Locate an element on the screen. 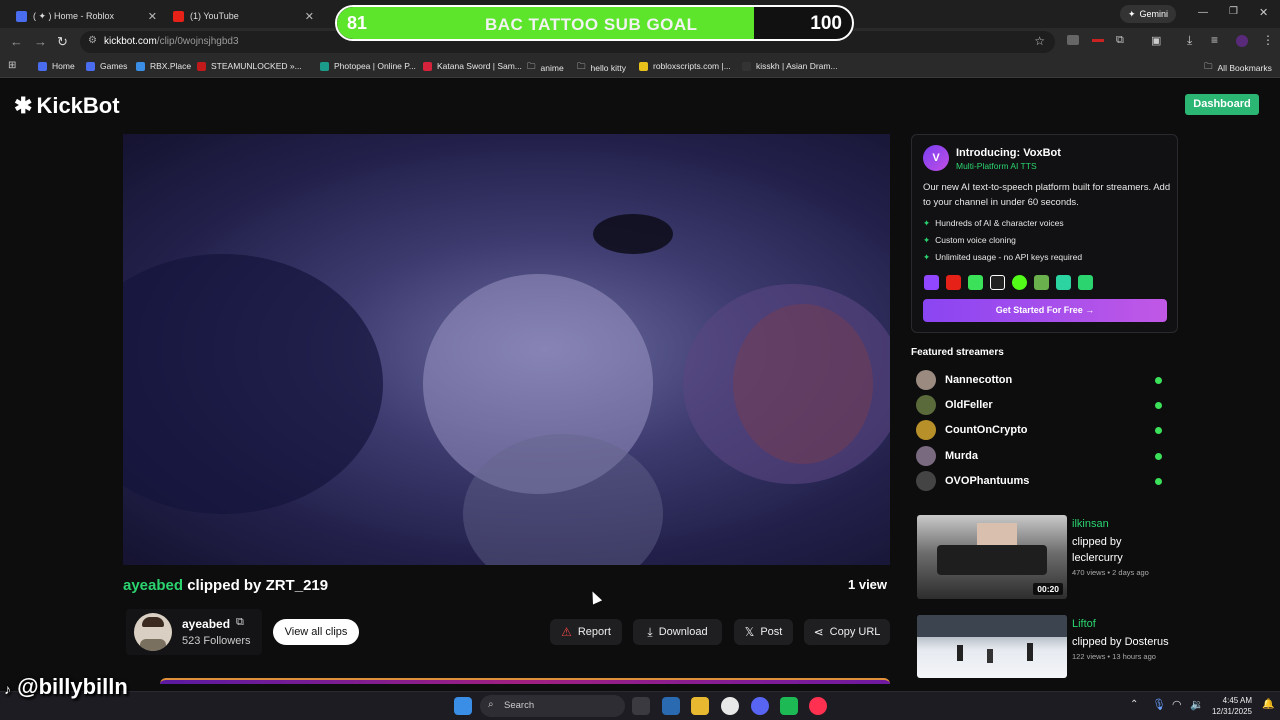 Image resolution: width=1280 pixels, height=720 pixels. discord-icon is located at coordinates (760, 706).